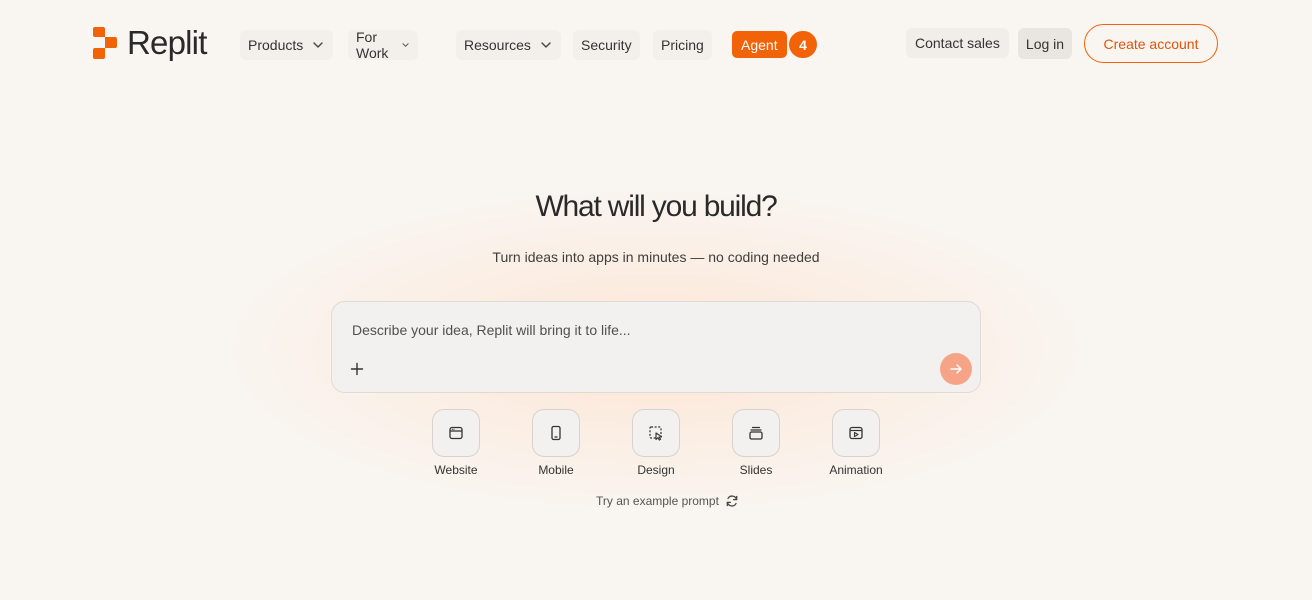 This screenshot has width=1312, height=600. Describe the element at coordinates (456, 470) in the screenshot. I see `type-label: Website` at that location.